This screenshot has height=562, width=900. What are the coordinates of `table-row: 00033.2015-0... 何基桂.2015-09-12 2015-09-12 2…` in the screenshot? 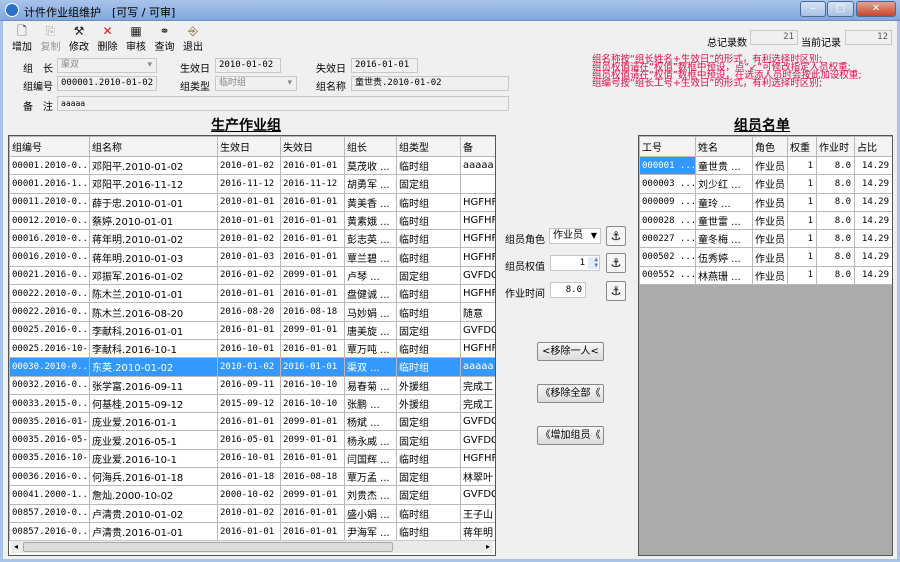 It's located at (252, 403).